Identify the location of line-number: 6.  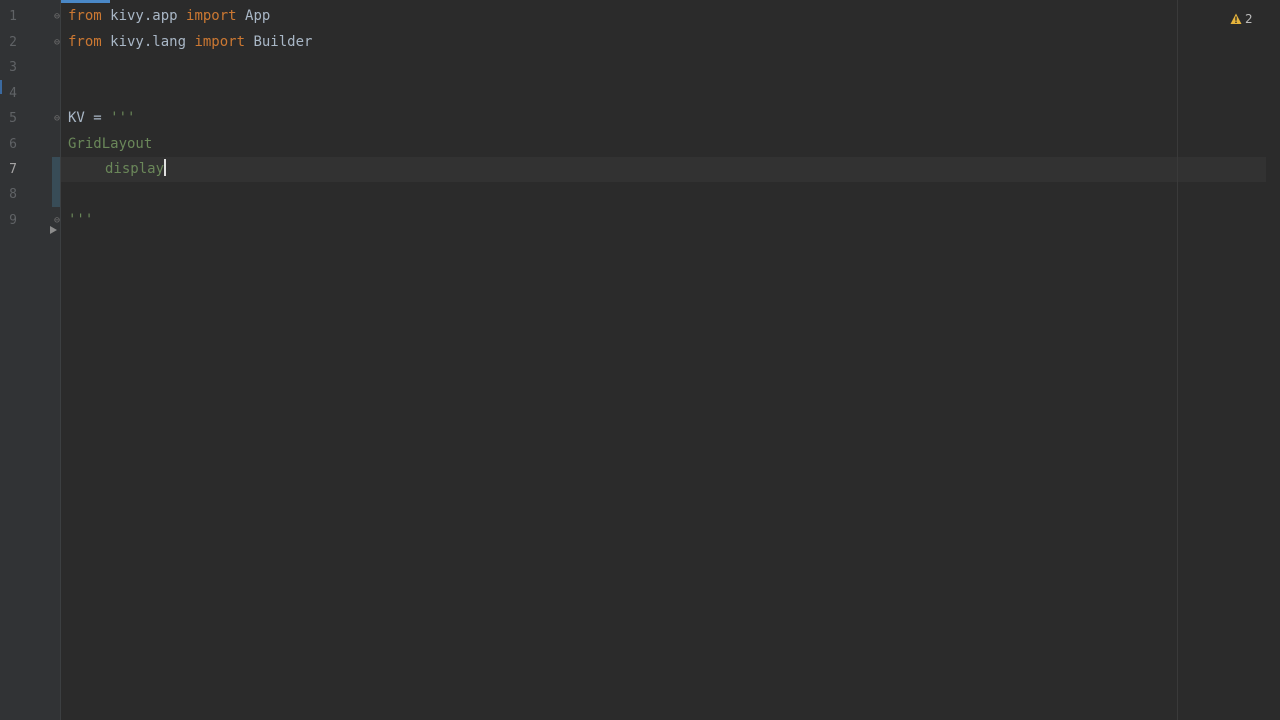
(13, 144).